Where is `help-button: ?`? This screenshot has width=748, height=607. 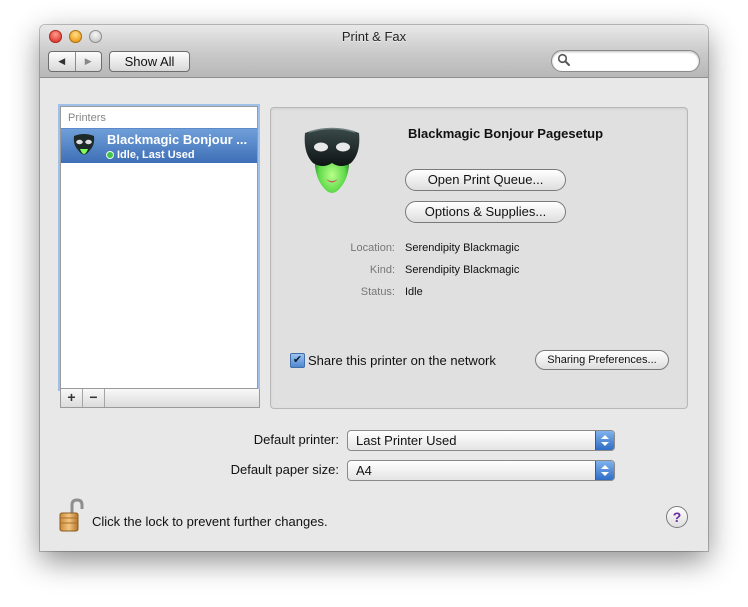
help-button: ? is located at coordinates (677, 517).